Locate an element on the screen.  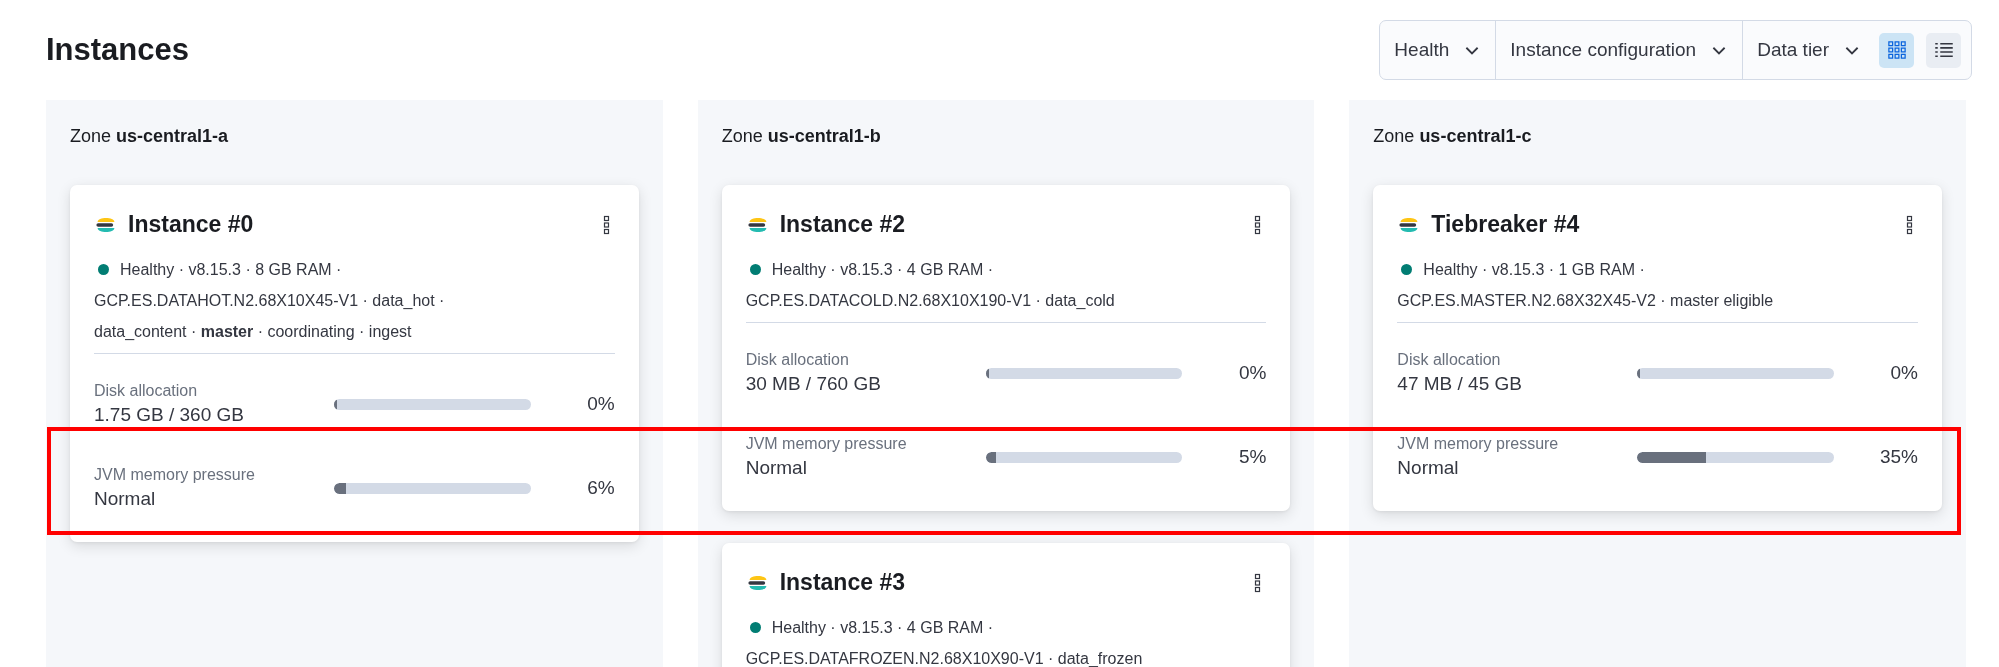
metric-percent: 5% is located at coordinates (1252, 457).